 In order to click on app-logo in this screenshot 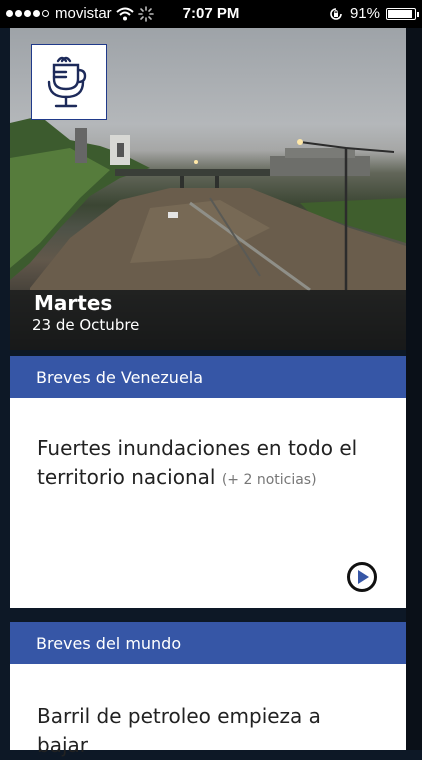, I will do `click(69, 82)`.